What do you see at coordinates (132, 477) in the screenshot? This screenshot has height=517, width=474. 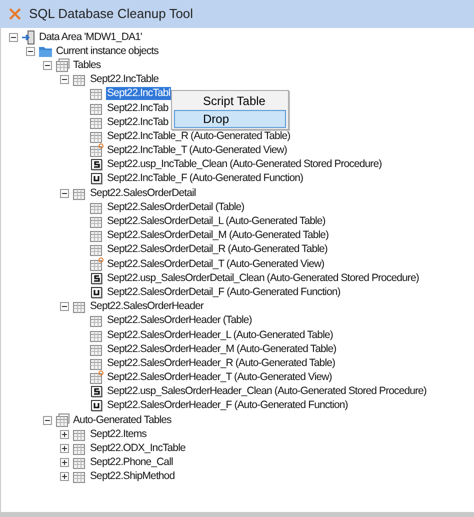 I see `tree-item: Sept22.ShipMethod` at bounding box center [132, 477].